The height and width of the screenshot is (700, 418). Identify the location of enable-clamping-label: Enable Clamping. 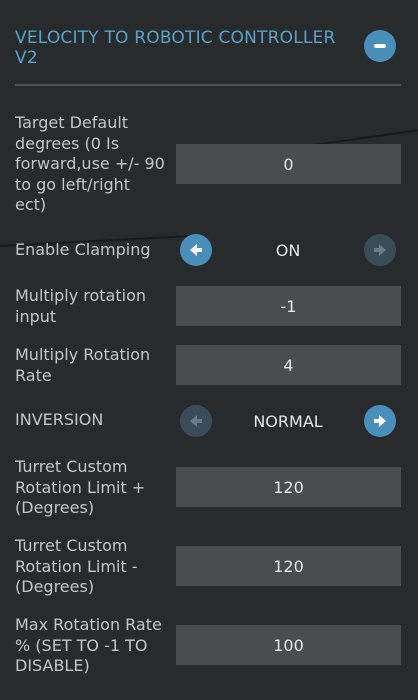
(83, 249).